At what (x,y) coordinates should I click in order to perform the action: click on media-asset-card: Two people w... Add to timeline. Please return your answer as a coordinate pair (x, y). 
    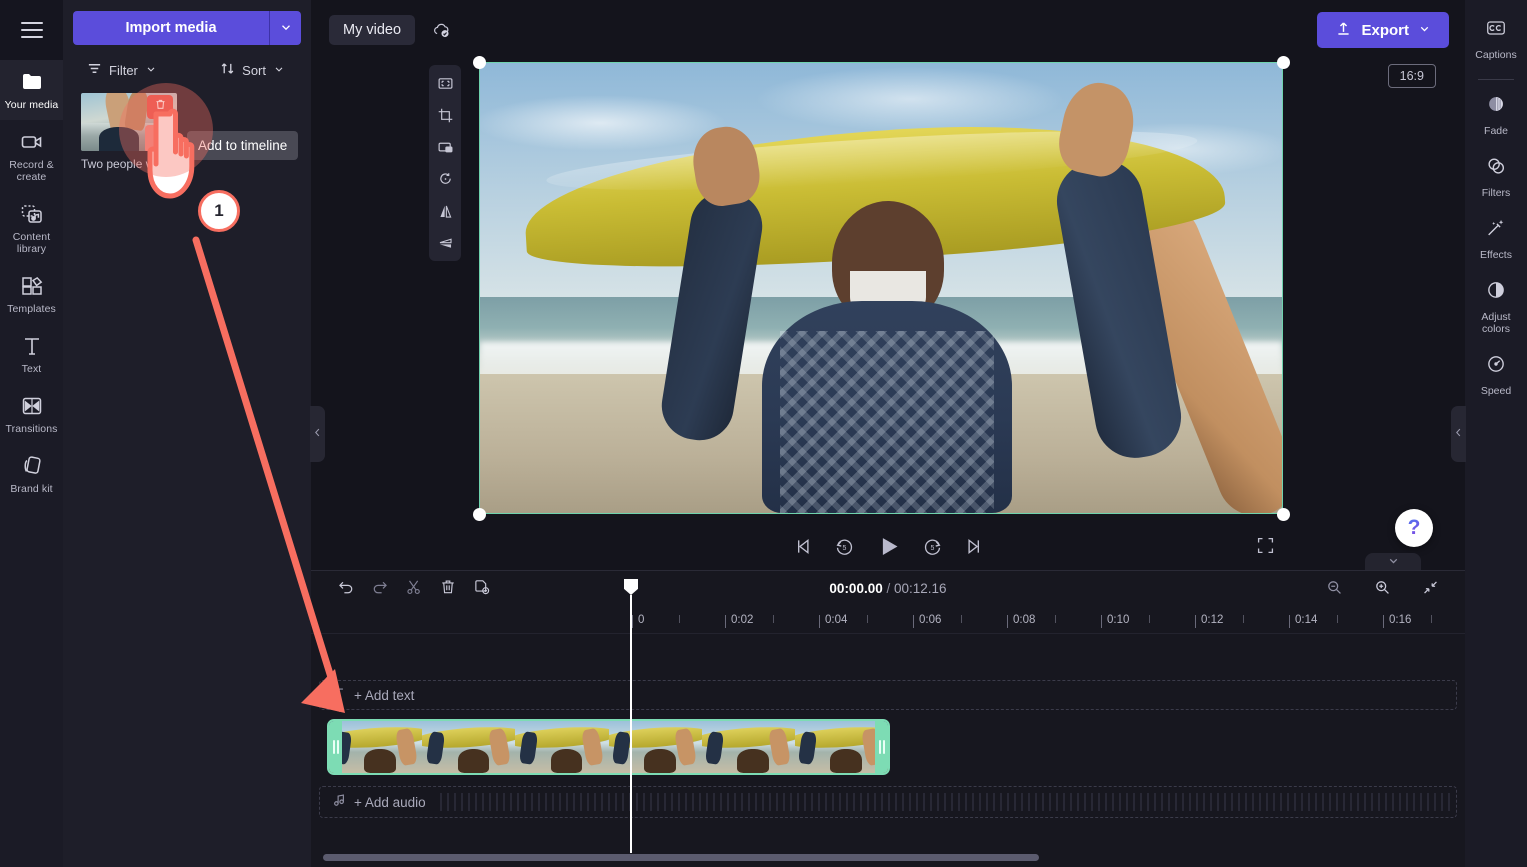
    Looking at the image, I should click on (190, 132).